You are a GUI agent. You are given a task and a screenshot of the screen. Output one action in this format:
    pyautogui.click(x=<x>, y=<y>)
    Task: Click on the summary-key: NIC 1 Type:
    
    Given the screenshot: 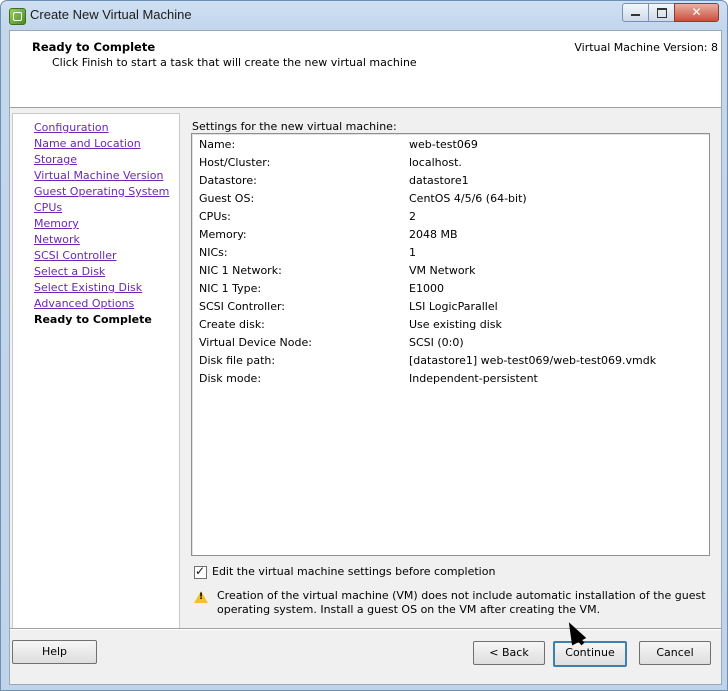 What is the action you would take?
    pyautogui.click(x=230, y=288)
    